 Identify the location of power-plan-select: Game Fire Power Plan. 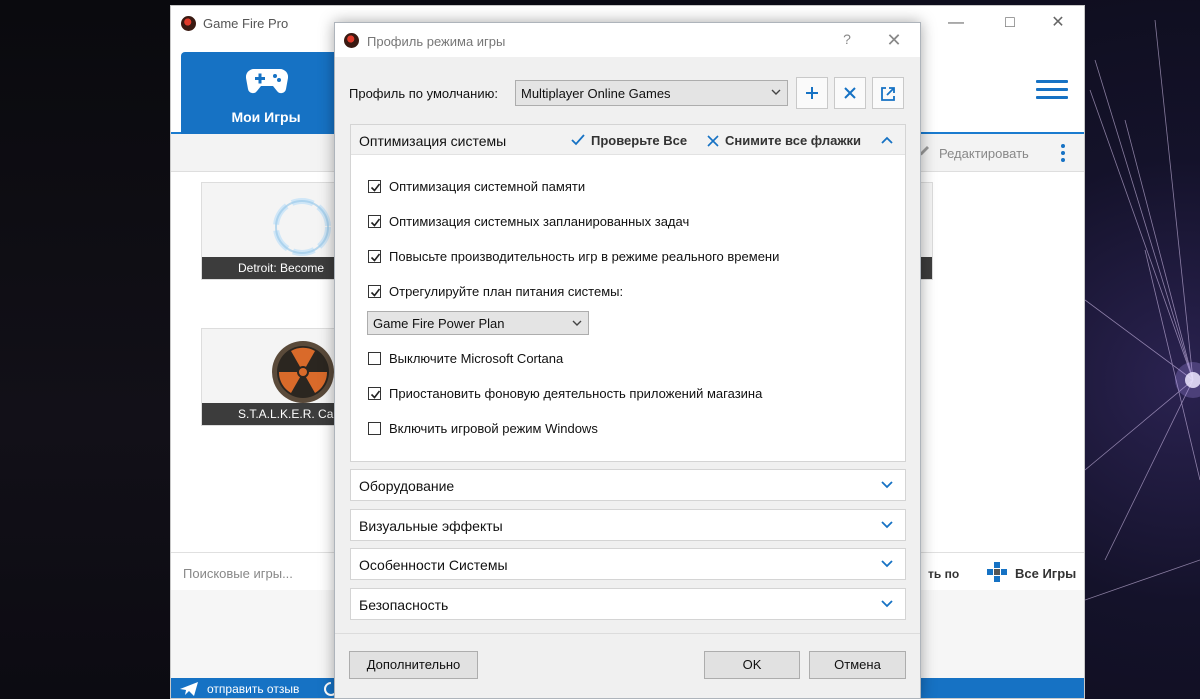
(478, 323).